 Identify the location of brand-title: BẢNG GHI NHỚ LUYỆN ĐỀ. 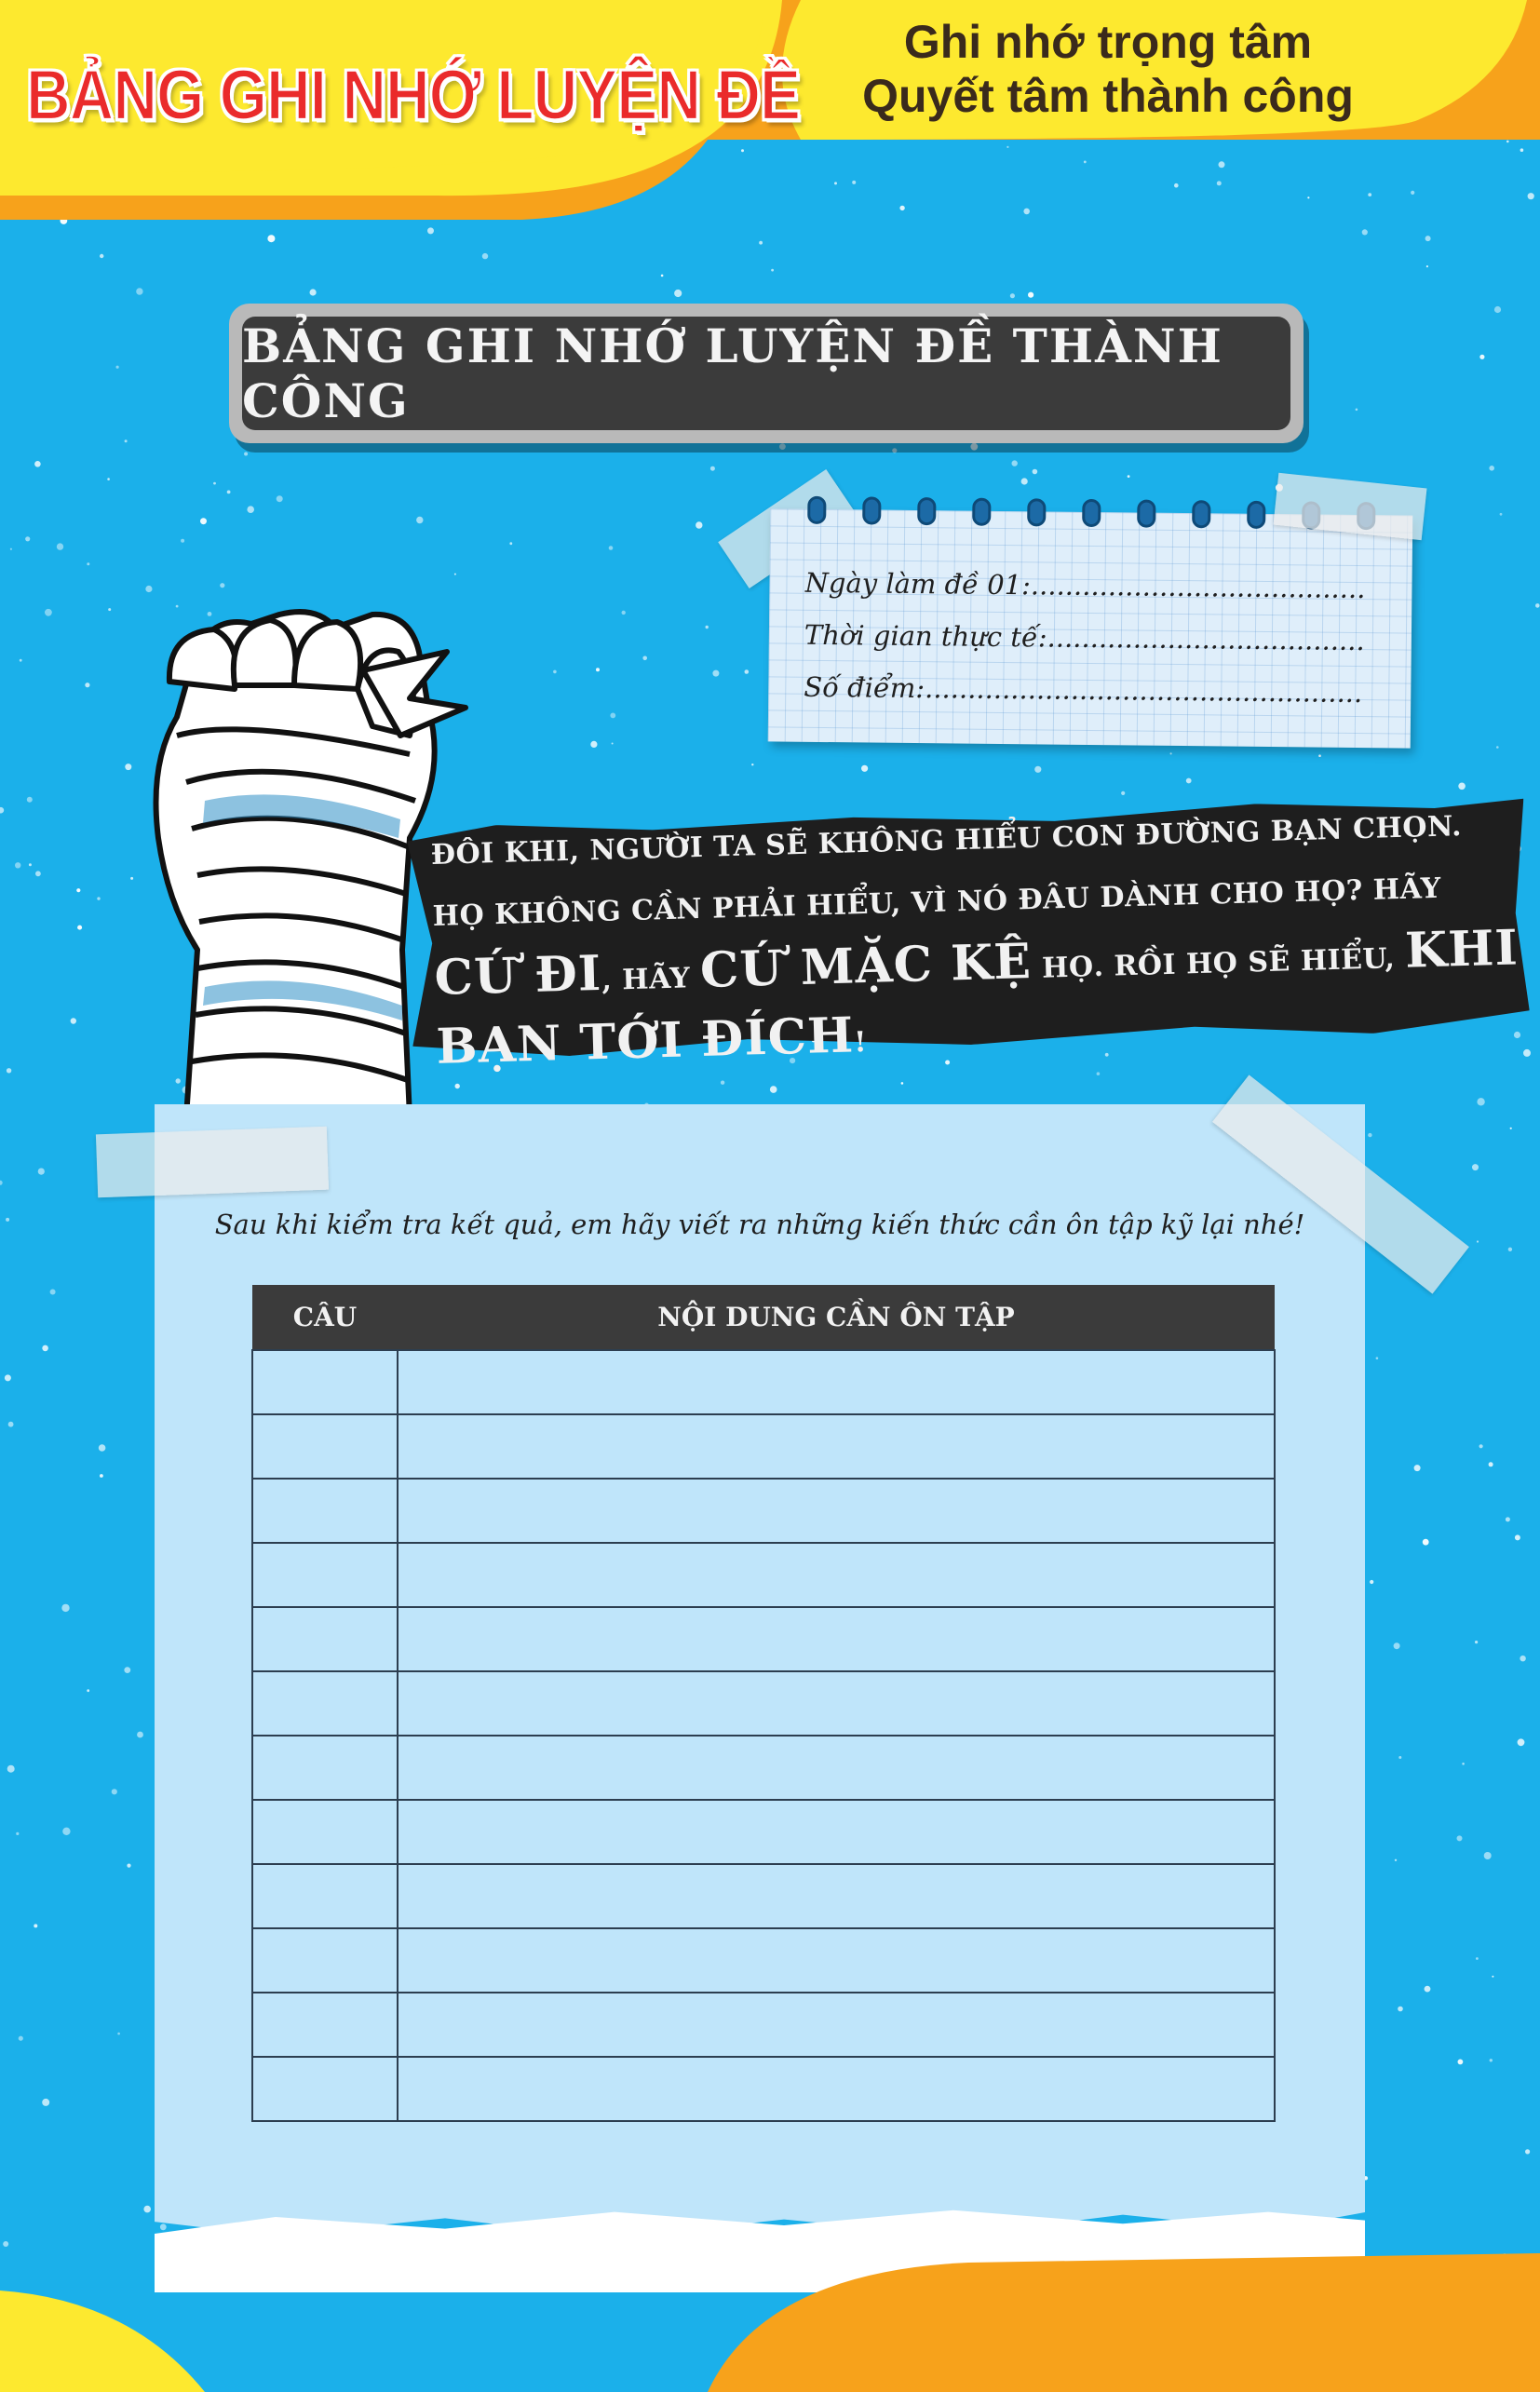
(414, 94).